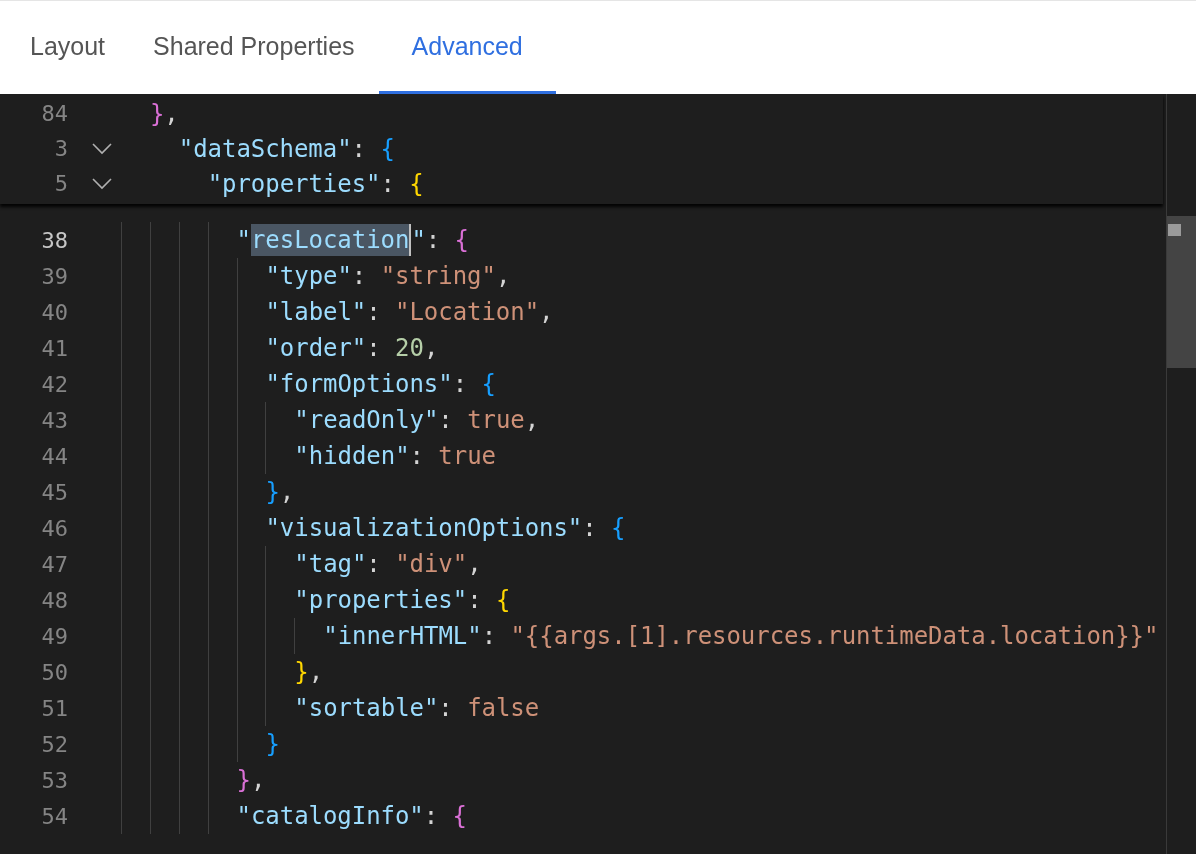  Describe the element at coordinates (337, 312) in the screenshot. I see `code-line: "label": "Location",` at that location.